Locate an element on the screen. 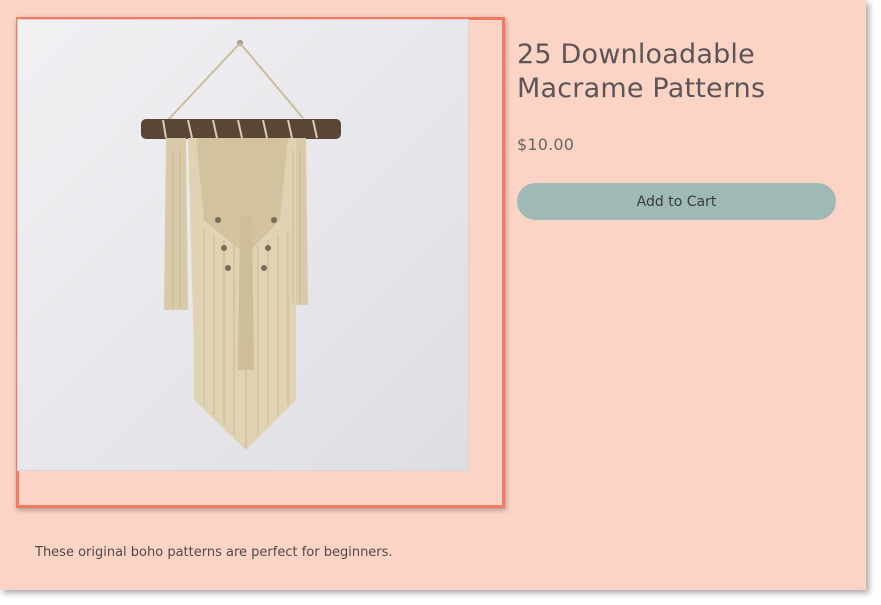 This screenshot has width=881, height=605. add-to-cart-button: Add to Cart is located at coordinates (676, 201).